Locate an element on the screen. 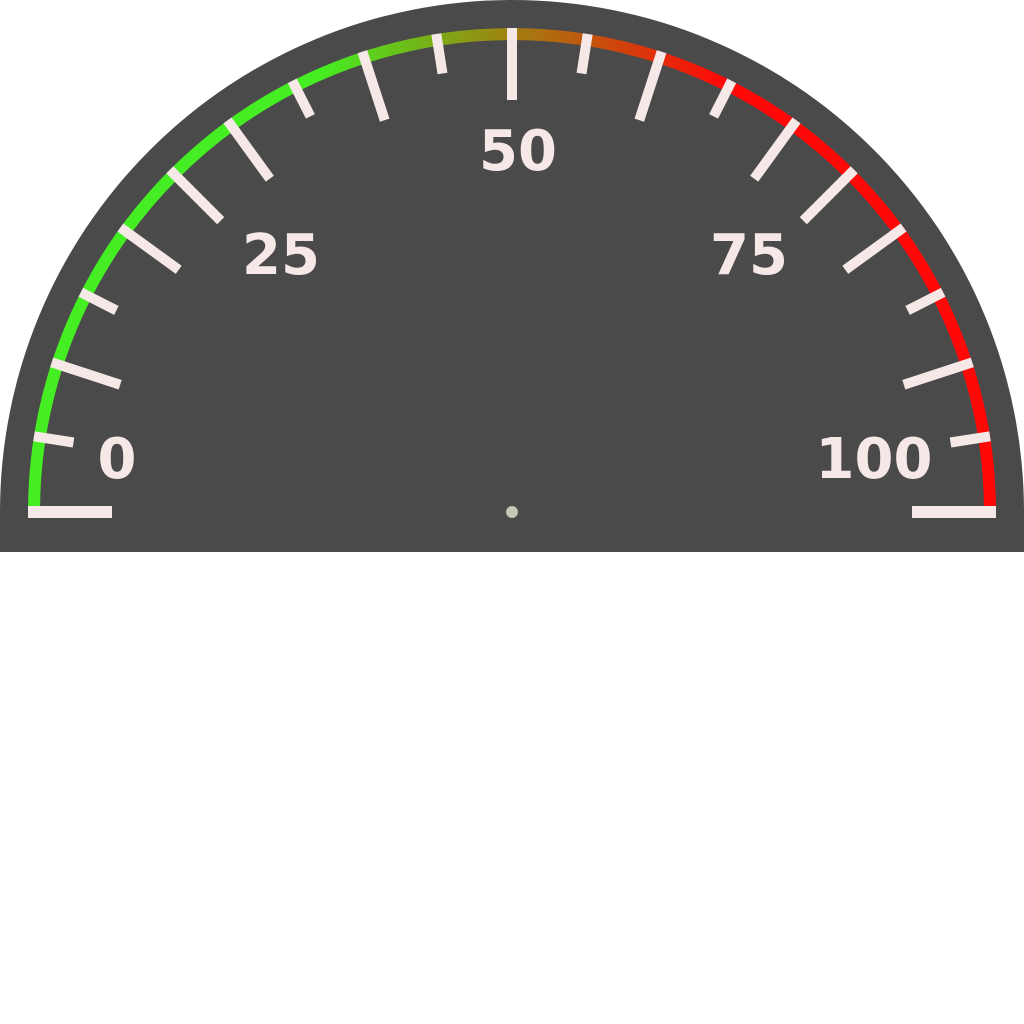  scale-label-50: 50 is located at coordinates (518, 151).